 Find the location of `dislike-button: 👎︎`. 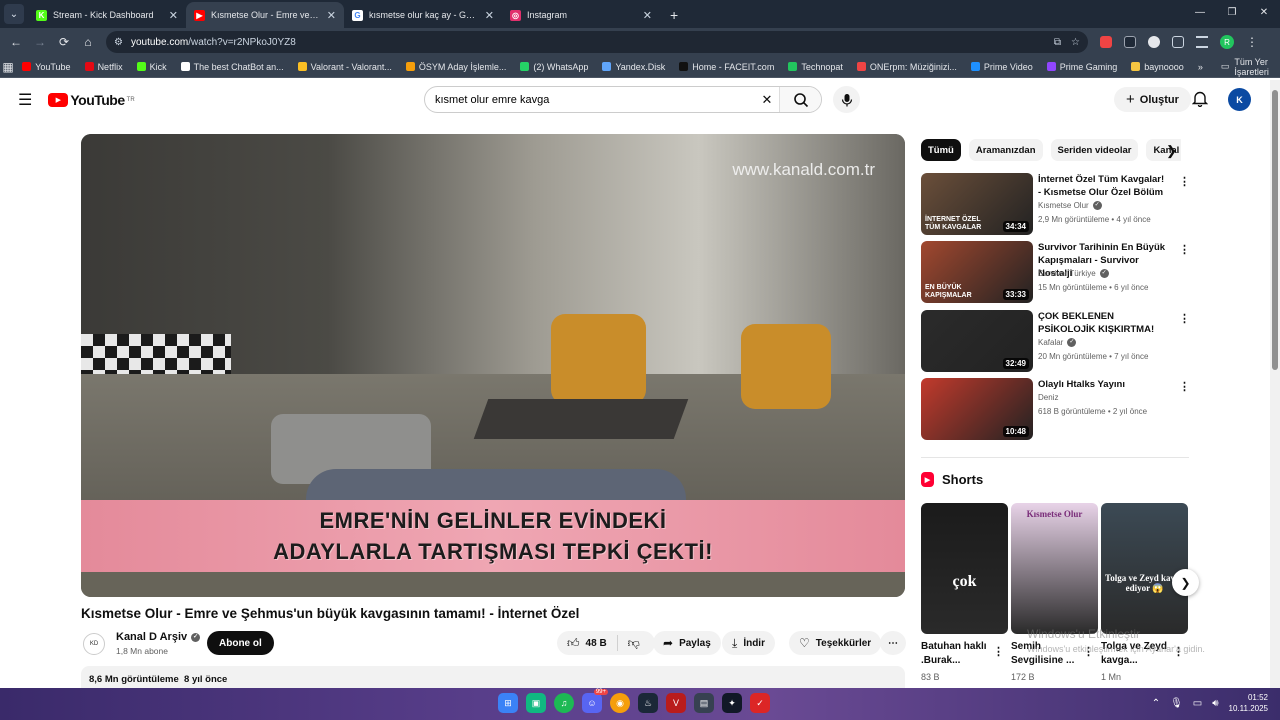

dislike-button: 👎︎ is located at coordinates (634, 643).